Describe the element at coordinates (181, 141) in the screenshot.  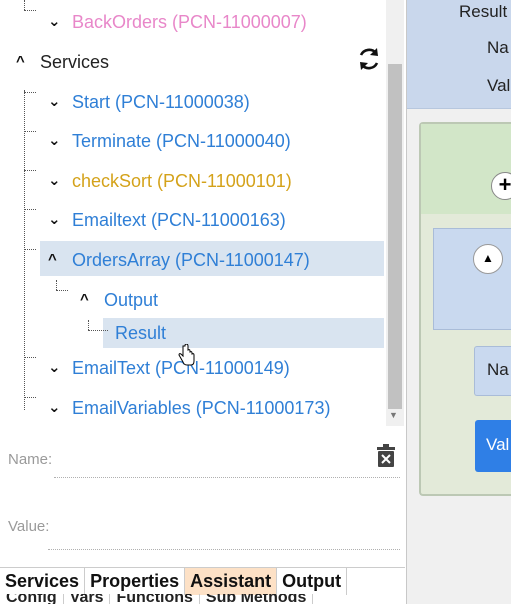
I see `tree-node-label: Terminate (PCN-11000040)` at that location.